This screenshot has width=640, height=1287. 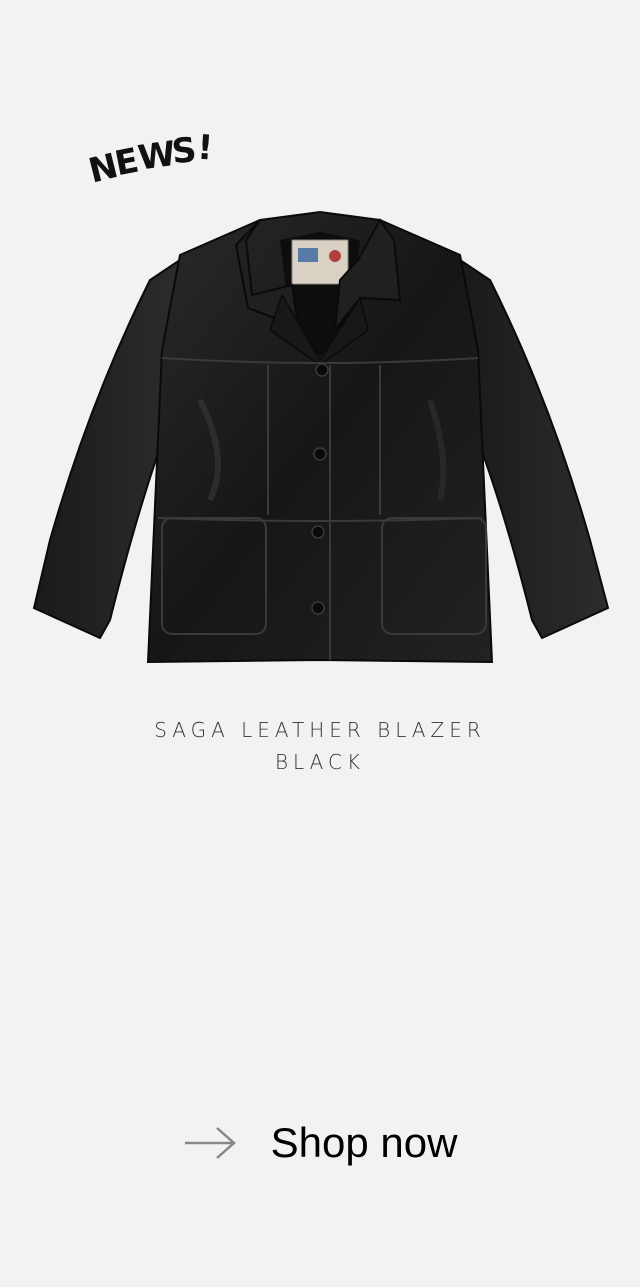 What do you see at coordinates (206, 148) in the screenshot?
I see `badge-letter: !` at bounding box center [206, 148].